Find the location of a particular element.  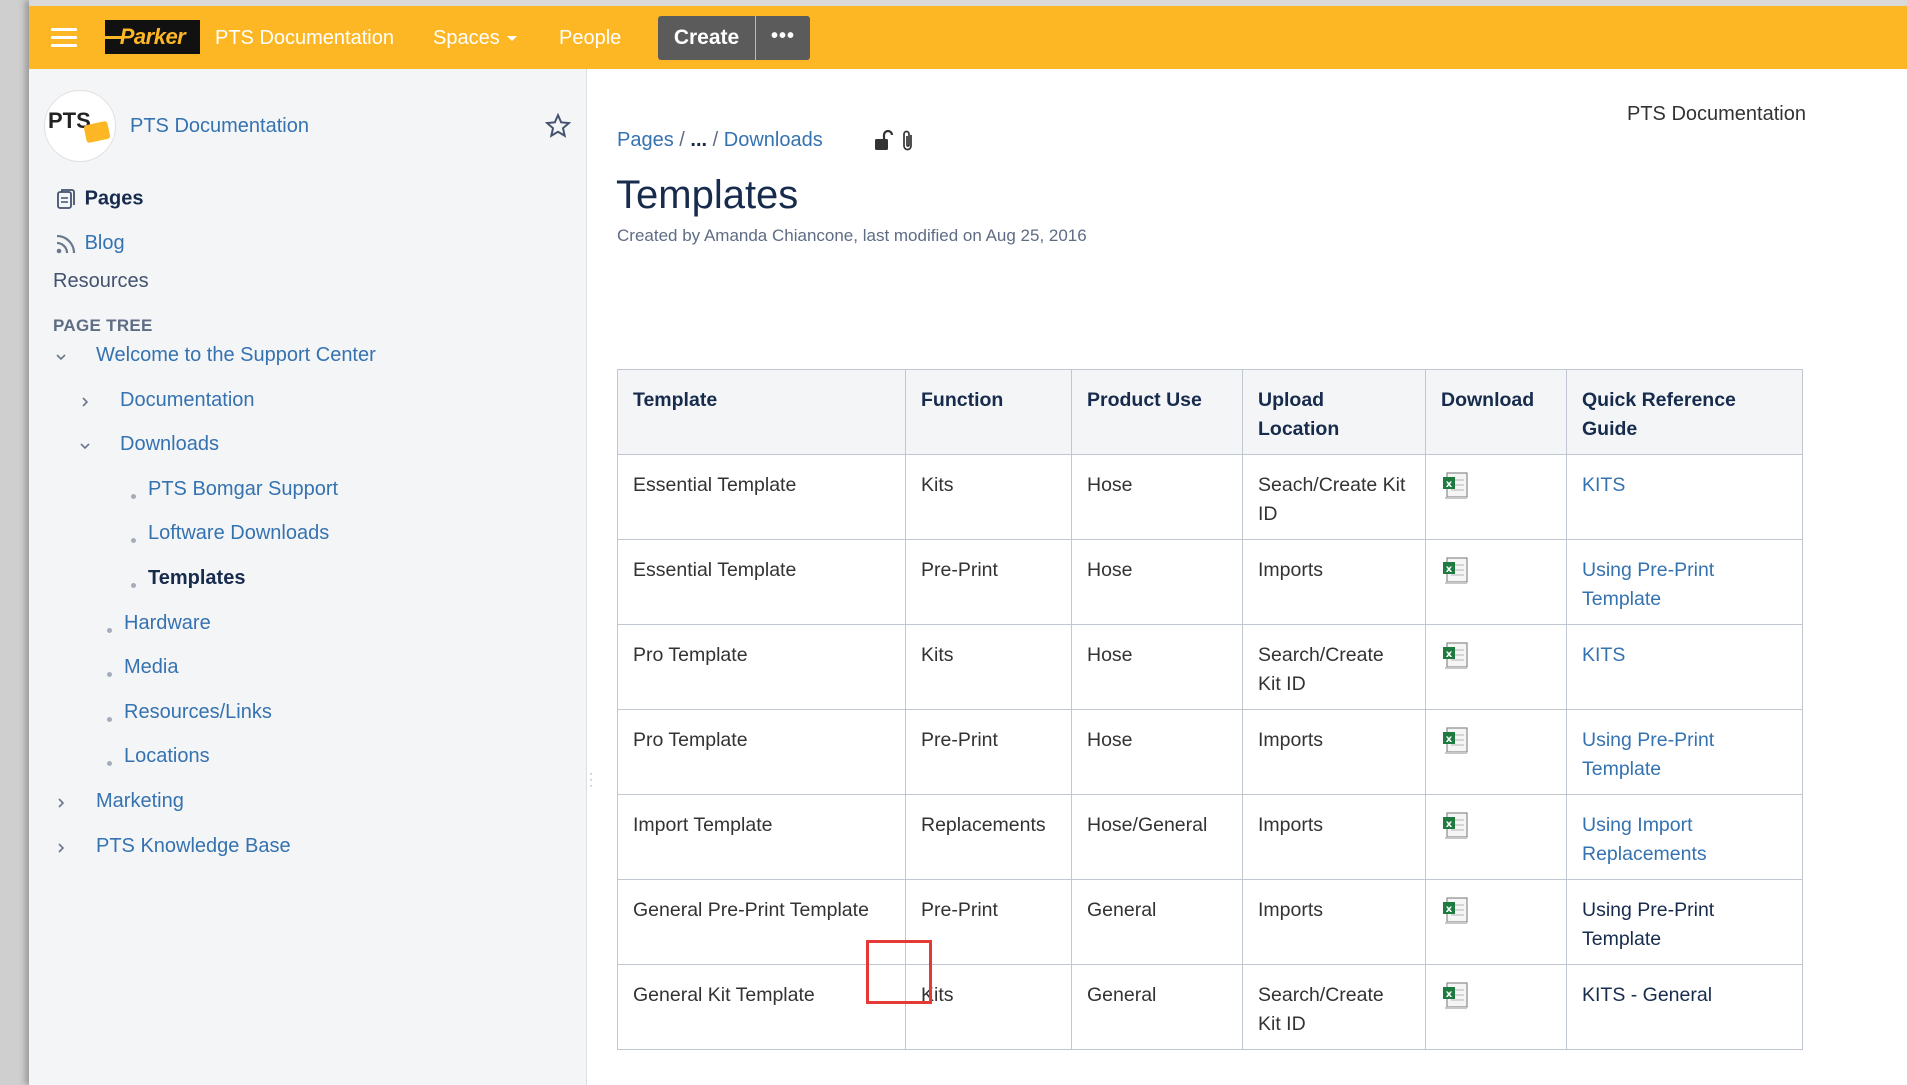

spaces-label: Spaces is located at coordinates (466, 38).